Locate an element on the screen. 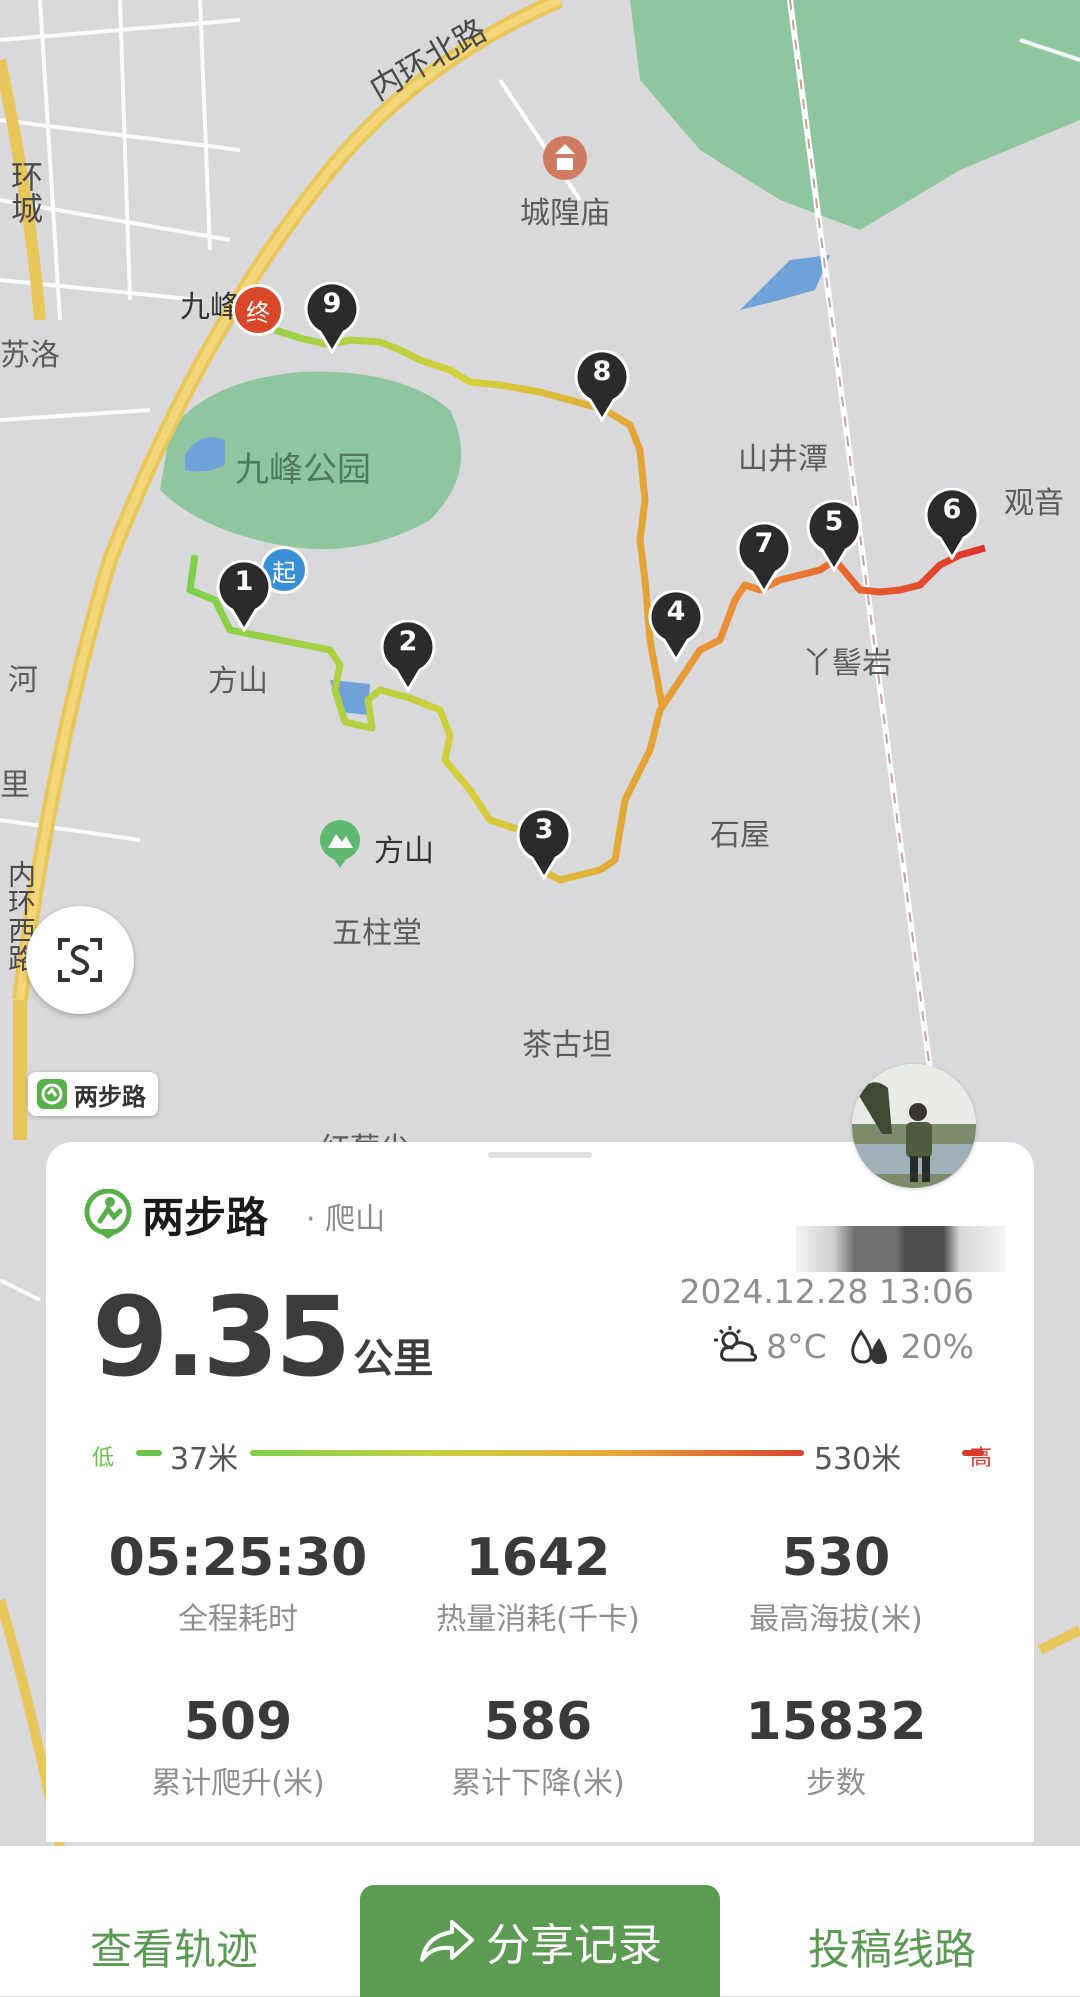 This screenshot has width=1080, height=1997. stat-value: 05:25:30 is located at coordinates (238, 1558).